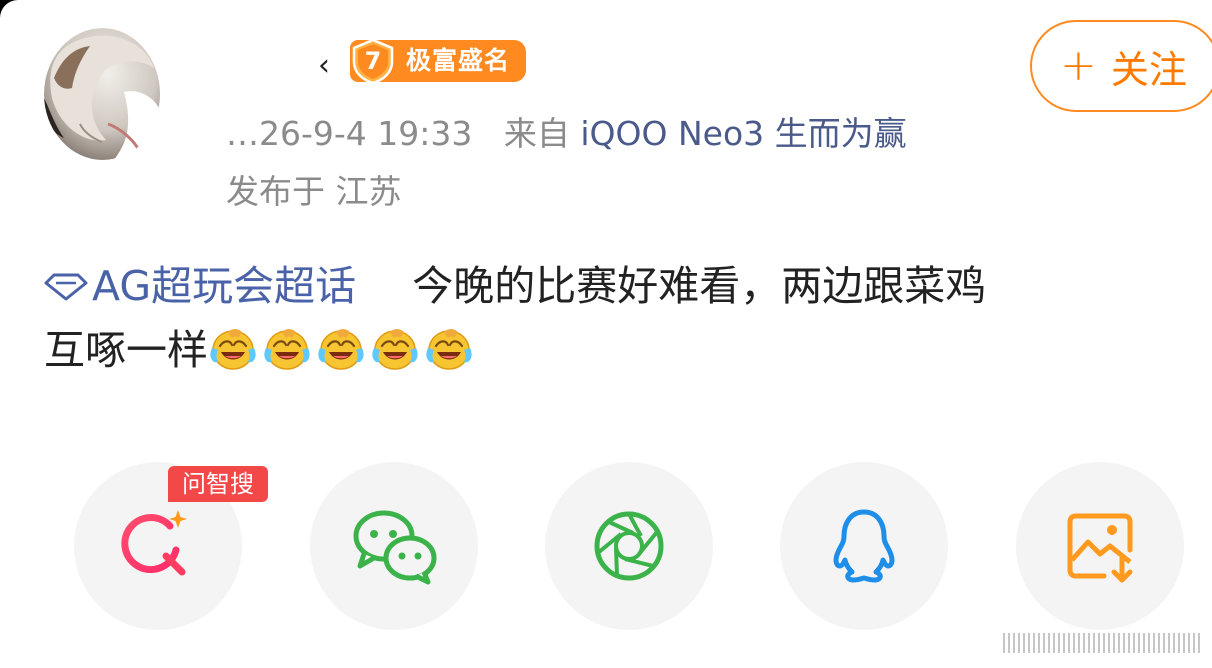  What do you see at coordinates (12, 12) in the screenshot?
I see `screen-corner` at bounding box center [12, 12].